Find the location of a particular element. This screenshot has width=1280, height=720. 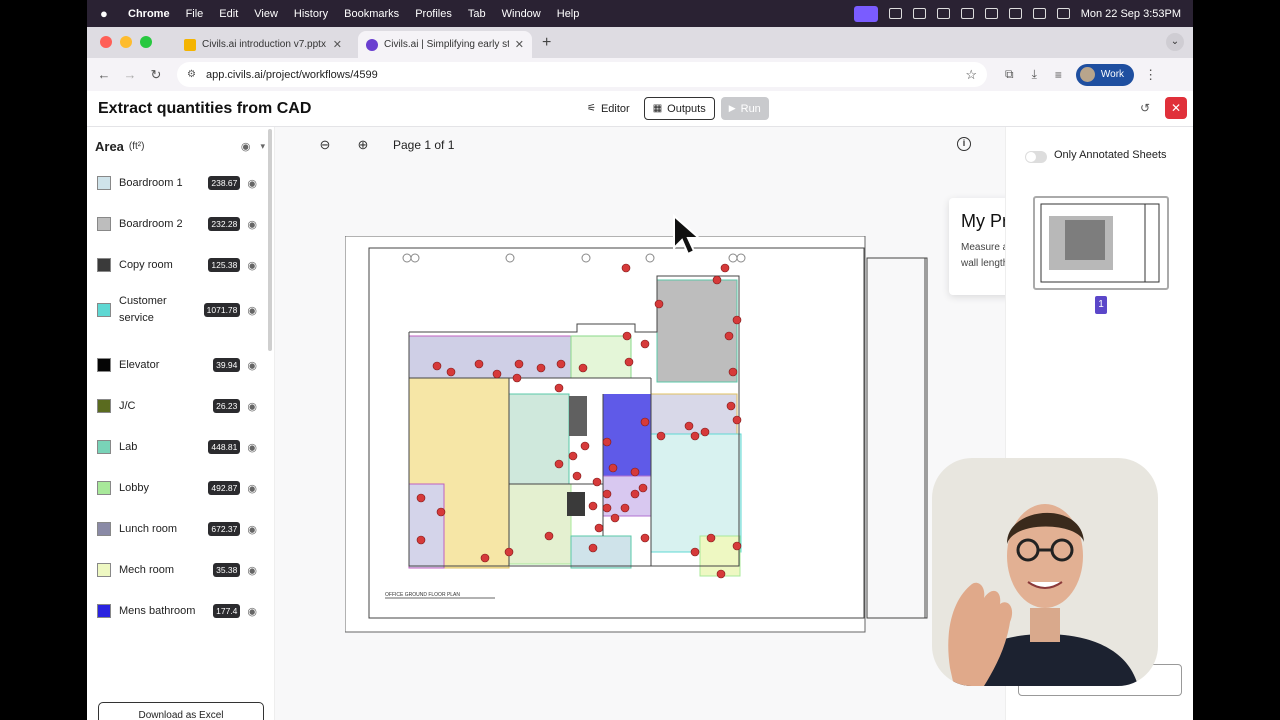

zoom-window-button is located at coordinates (146, 42).